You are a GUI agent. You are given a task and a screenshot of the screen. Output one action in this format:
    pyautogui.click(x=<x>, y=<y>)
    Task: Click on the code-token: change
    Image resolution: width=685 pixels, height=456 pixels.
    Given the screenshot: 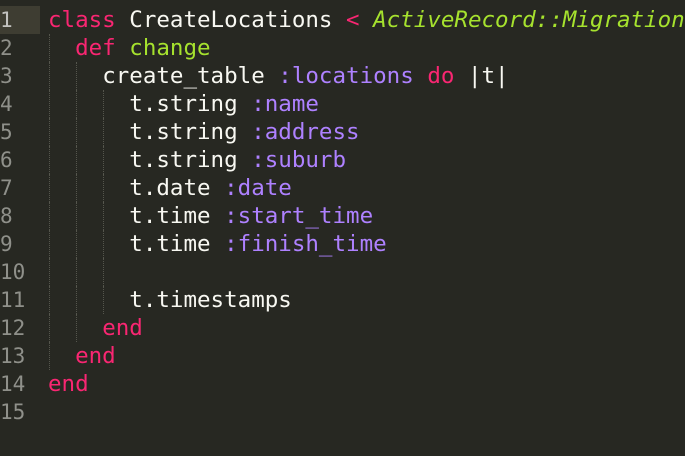 What is the action you would take?
    pyautogui.click(x=170, y=48)
    